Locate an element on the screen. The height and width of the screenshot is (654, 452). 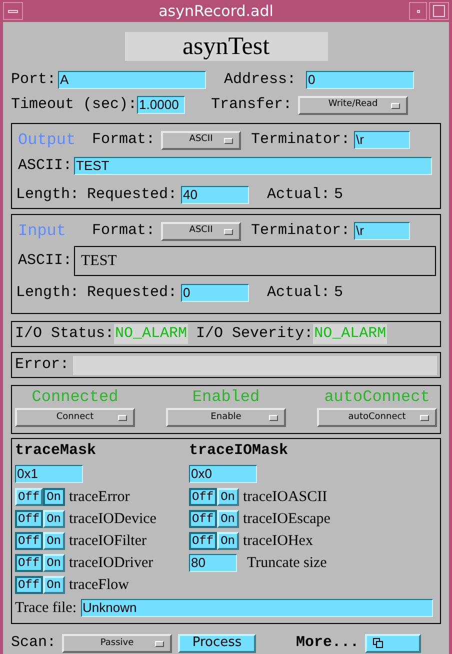
truncate-label: Truncate size is located at coordinates (287, 563).